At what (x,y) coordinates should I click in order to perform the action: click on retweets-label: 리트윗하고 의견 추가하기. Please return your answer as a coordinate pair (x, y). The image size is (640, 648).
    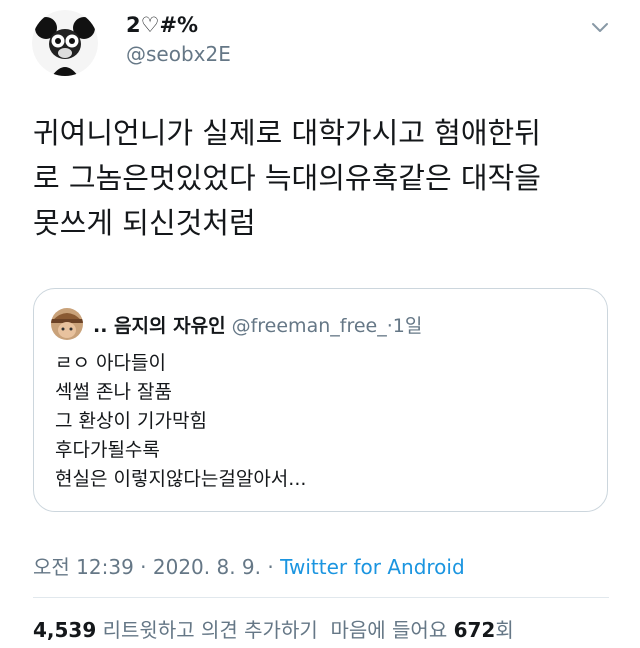
    Looking at the image, I should click on (210, 630).